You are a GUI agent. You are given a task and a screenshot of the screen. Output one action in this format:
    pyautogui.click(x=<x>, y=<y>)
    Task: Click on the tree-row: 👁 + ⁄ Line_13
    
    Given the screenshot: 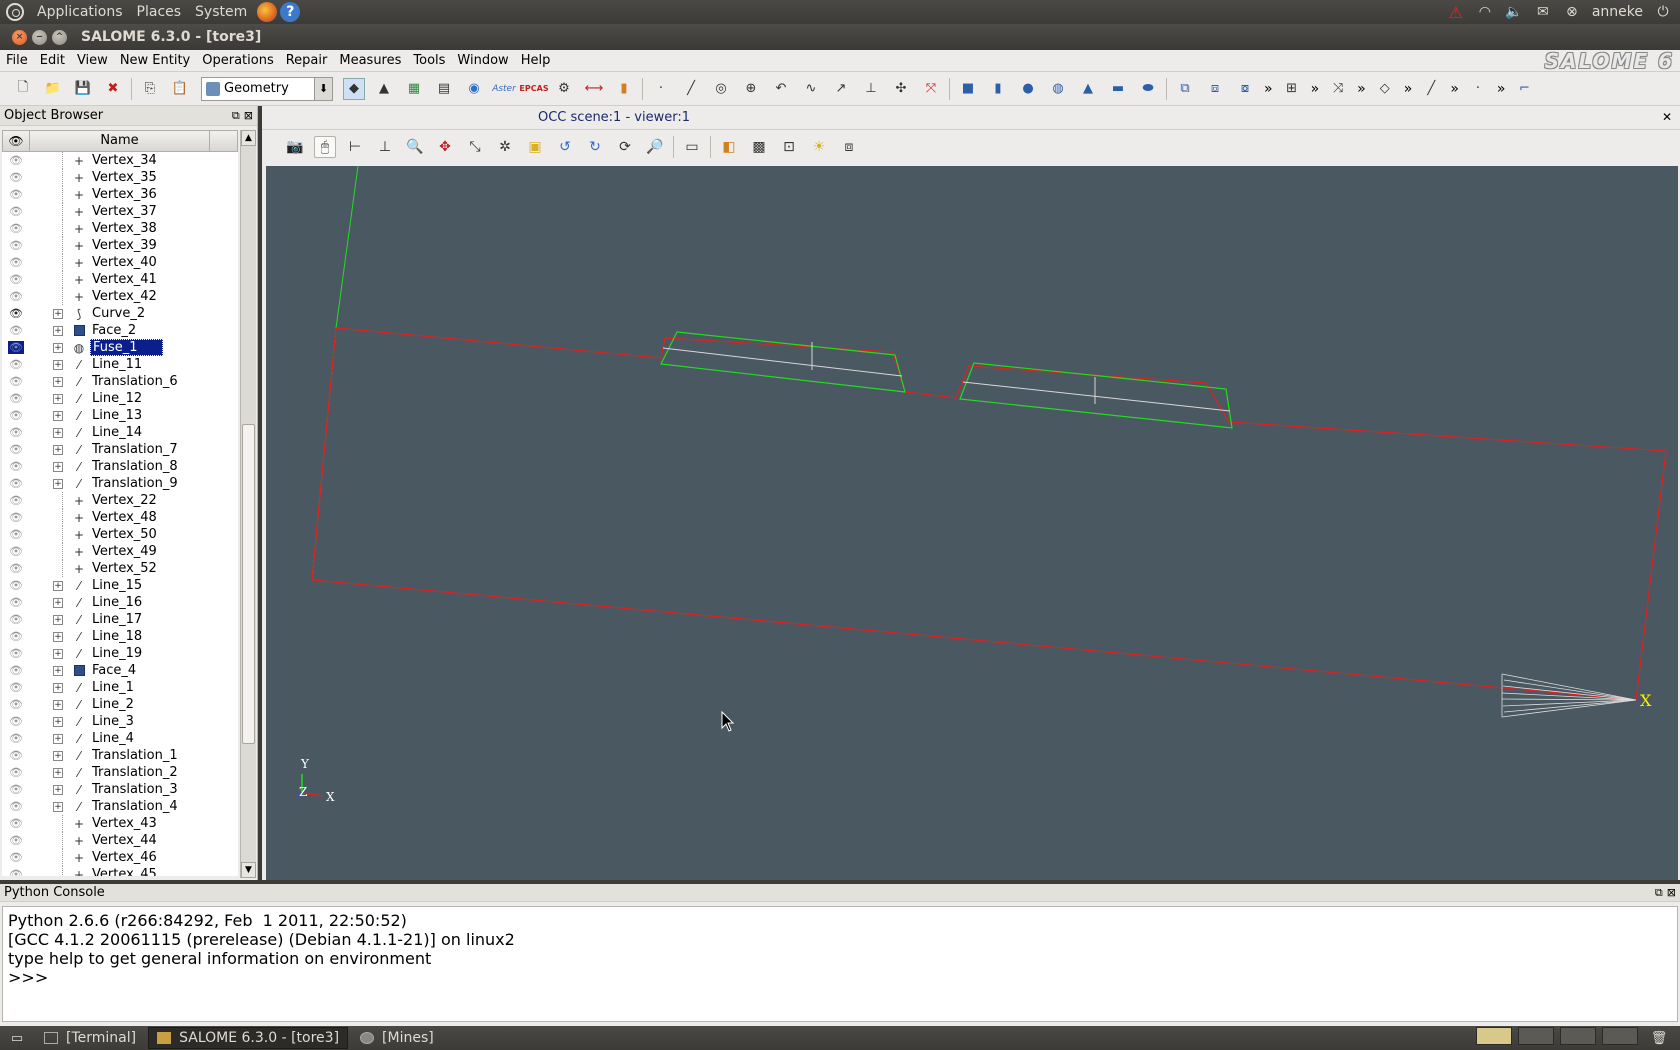 What is the action you would take?
    pyautogui.click(x=120, y=415)
    